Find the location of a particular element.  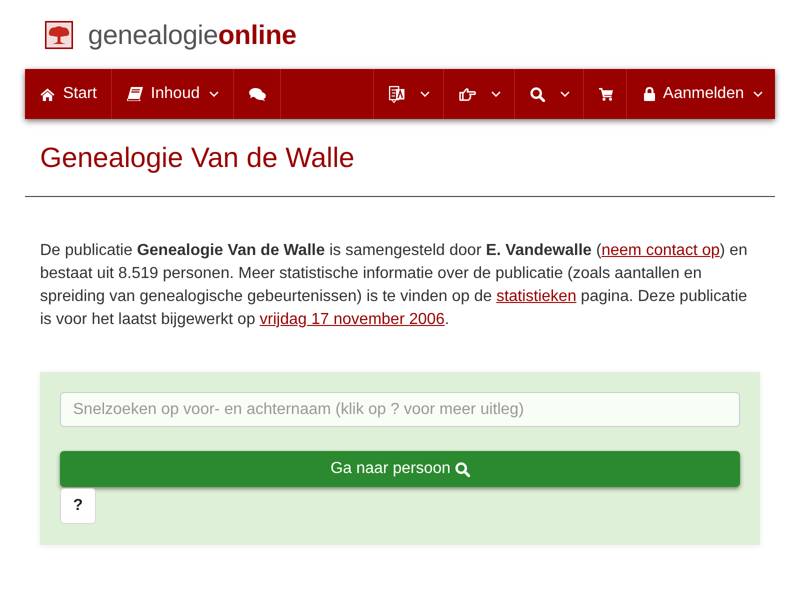

contents-menu: Inhoud is located at coordinates (173, 94).